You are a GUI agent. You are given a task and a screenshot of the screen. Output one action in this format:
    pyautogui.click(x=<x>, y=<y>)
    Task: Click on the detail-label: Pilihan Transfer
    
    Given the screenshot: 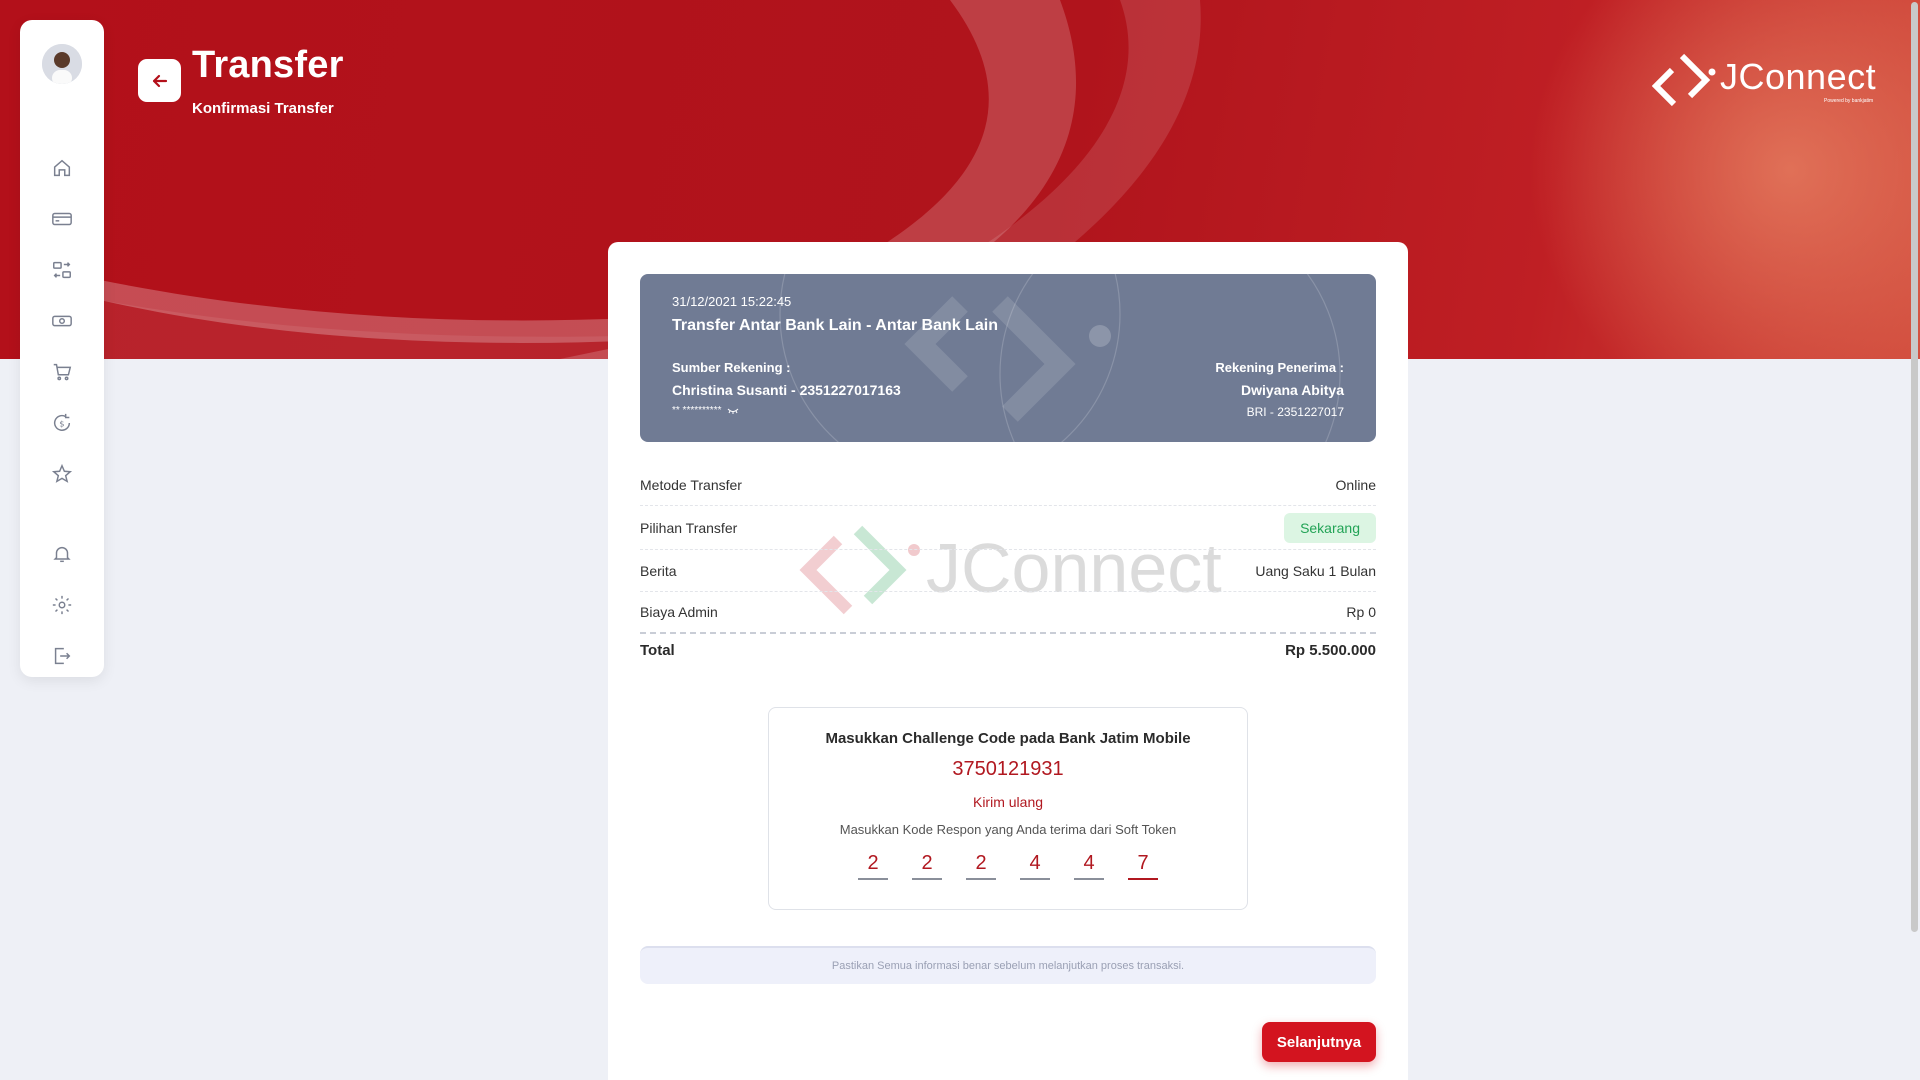 What is the action you would take?
    pyautogui.click(x=689, y=527)
    